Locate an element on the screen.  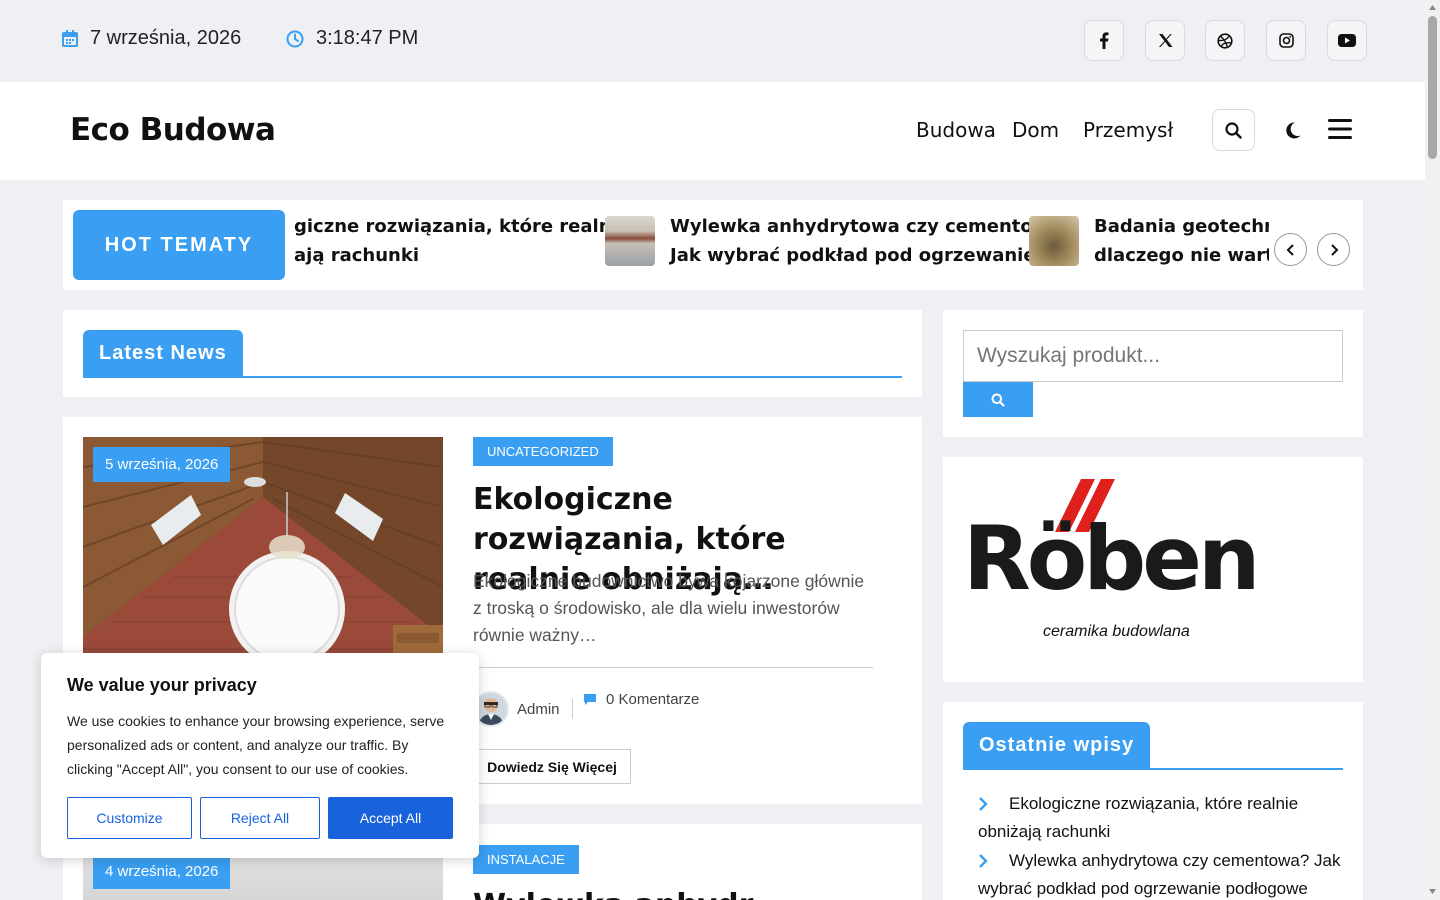
meta-separator is located at coordinates (572, 709).